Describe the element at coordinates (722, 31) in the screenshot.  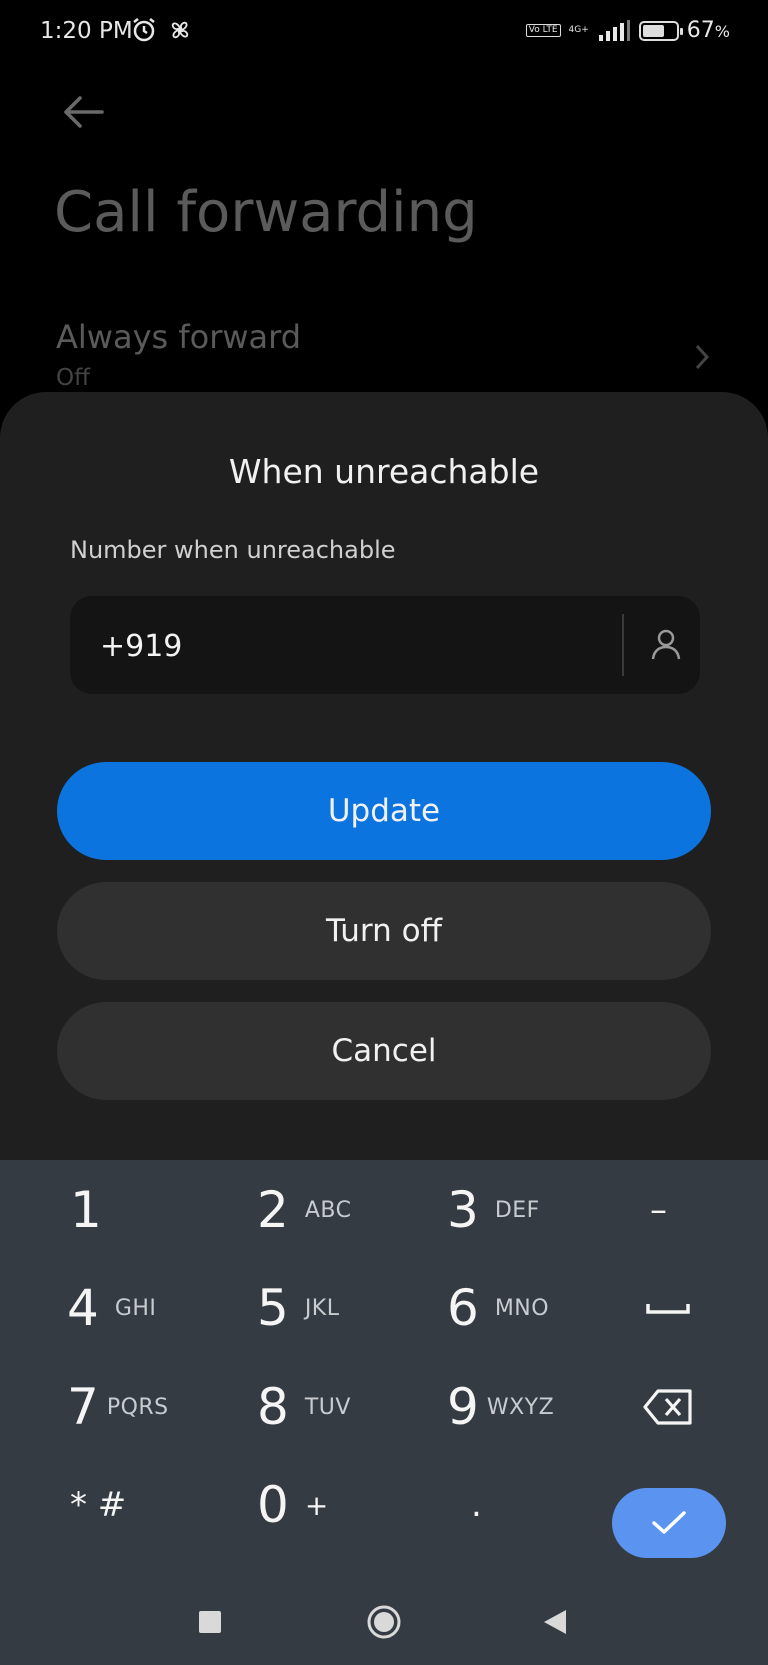
I see `battery-percent-suffix: %` at that location.